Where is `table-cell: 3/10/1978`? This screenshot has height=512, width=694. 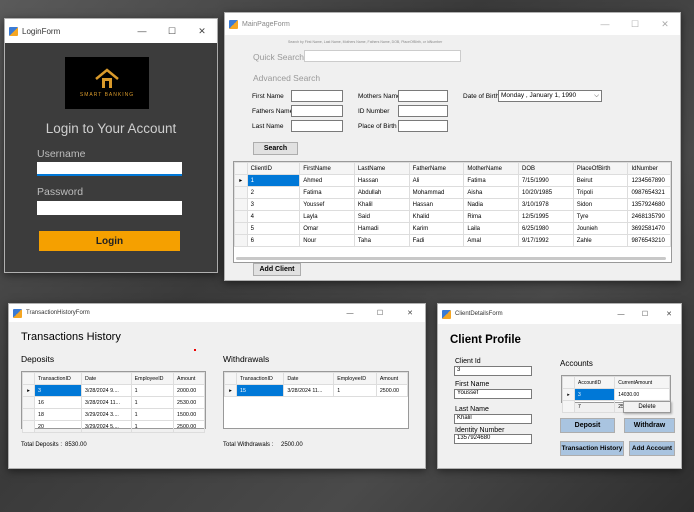
table-cell: 3/10/1978 is located at coordinates (546, 204).